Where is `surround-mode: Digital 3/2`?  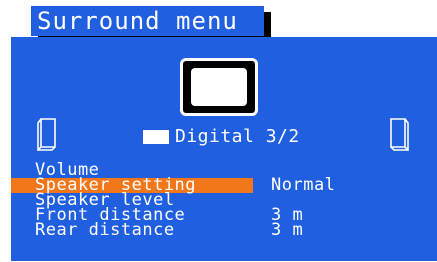
surround-mode: Digital 3/2 is located at coordinates (221, 137).